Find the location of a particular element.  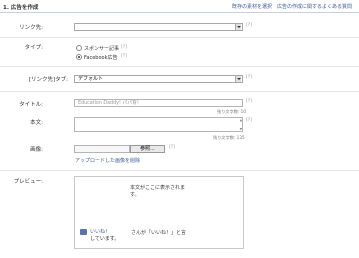

link-type-label: [リンク先]タブ: is located at coordinates (48, 80).